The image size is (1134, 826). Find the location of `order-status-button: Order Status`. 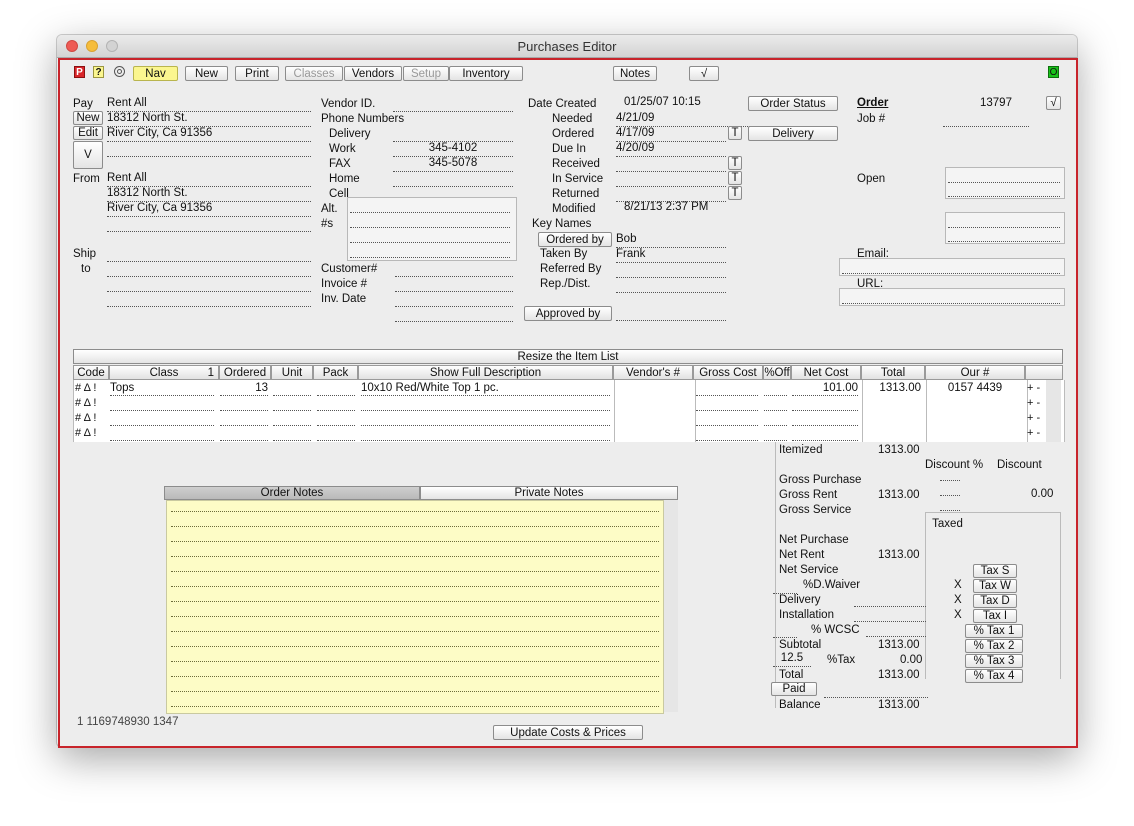

order-status-button: Order Status is located at coordinates (793, 103).